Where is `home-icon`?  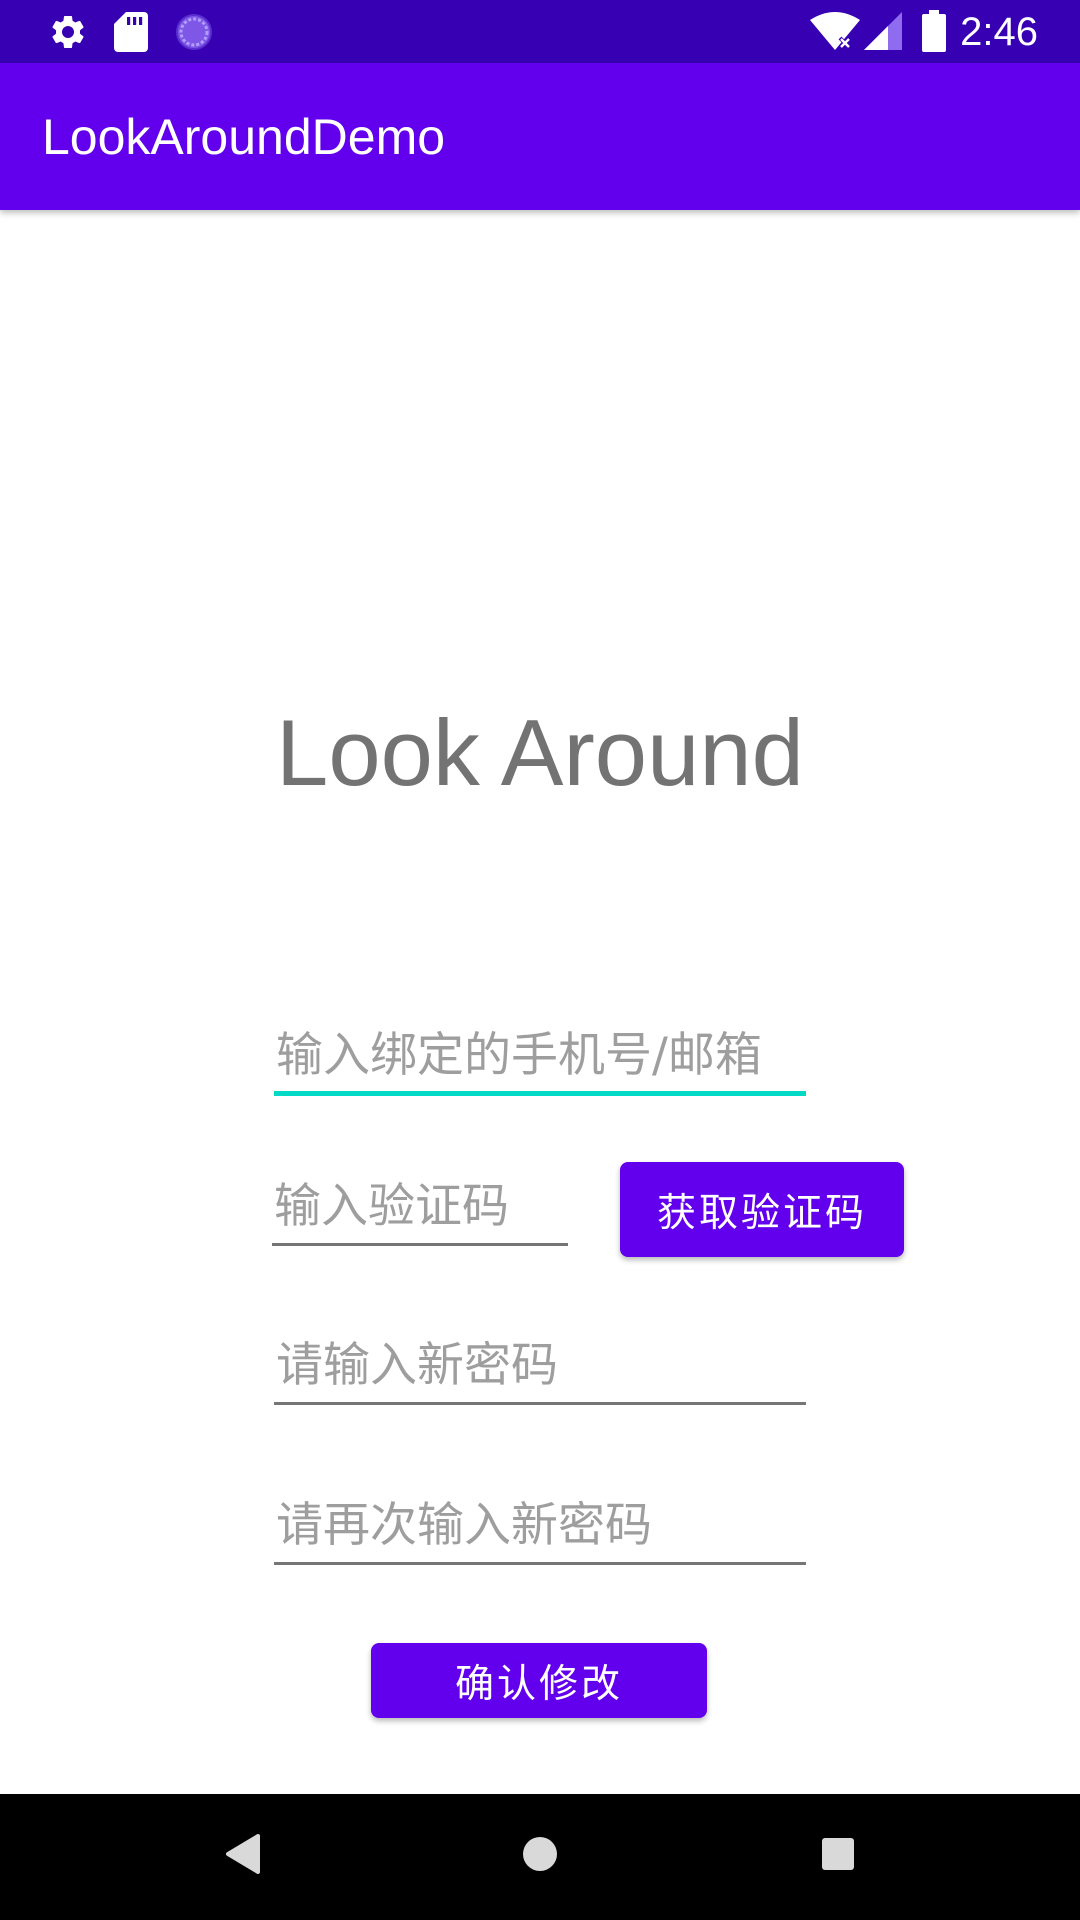 home-icon is located at coordinates (540, 1854).